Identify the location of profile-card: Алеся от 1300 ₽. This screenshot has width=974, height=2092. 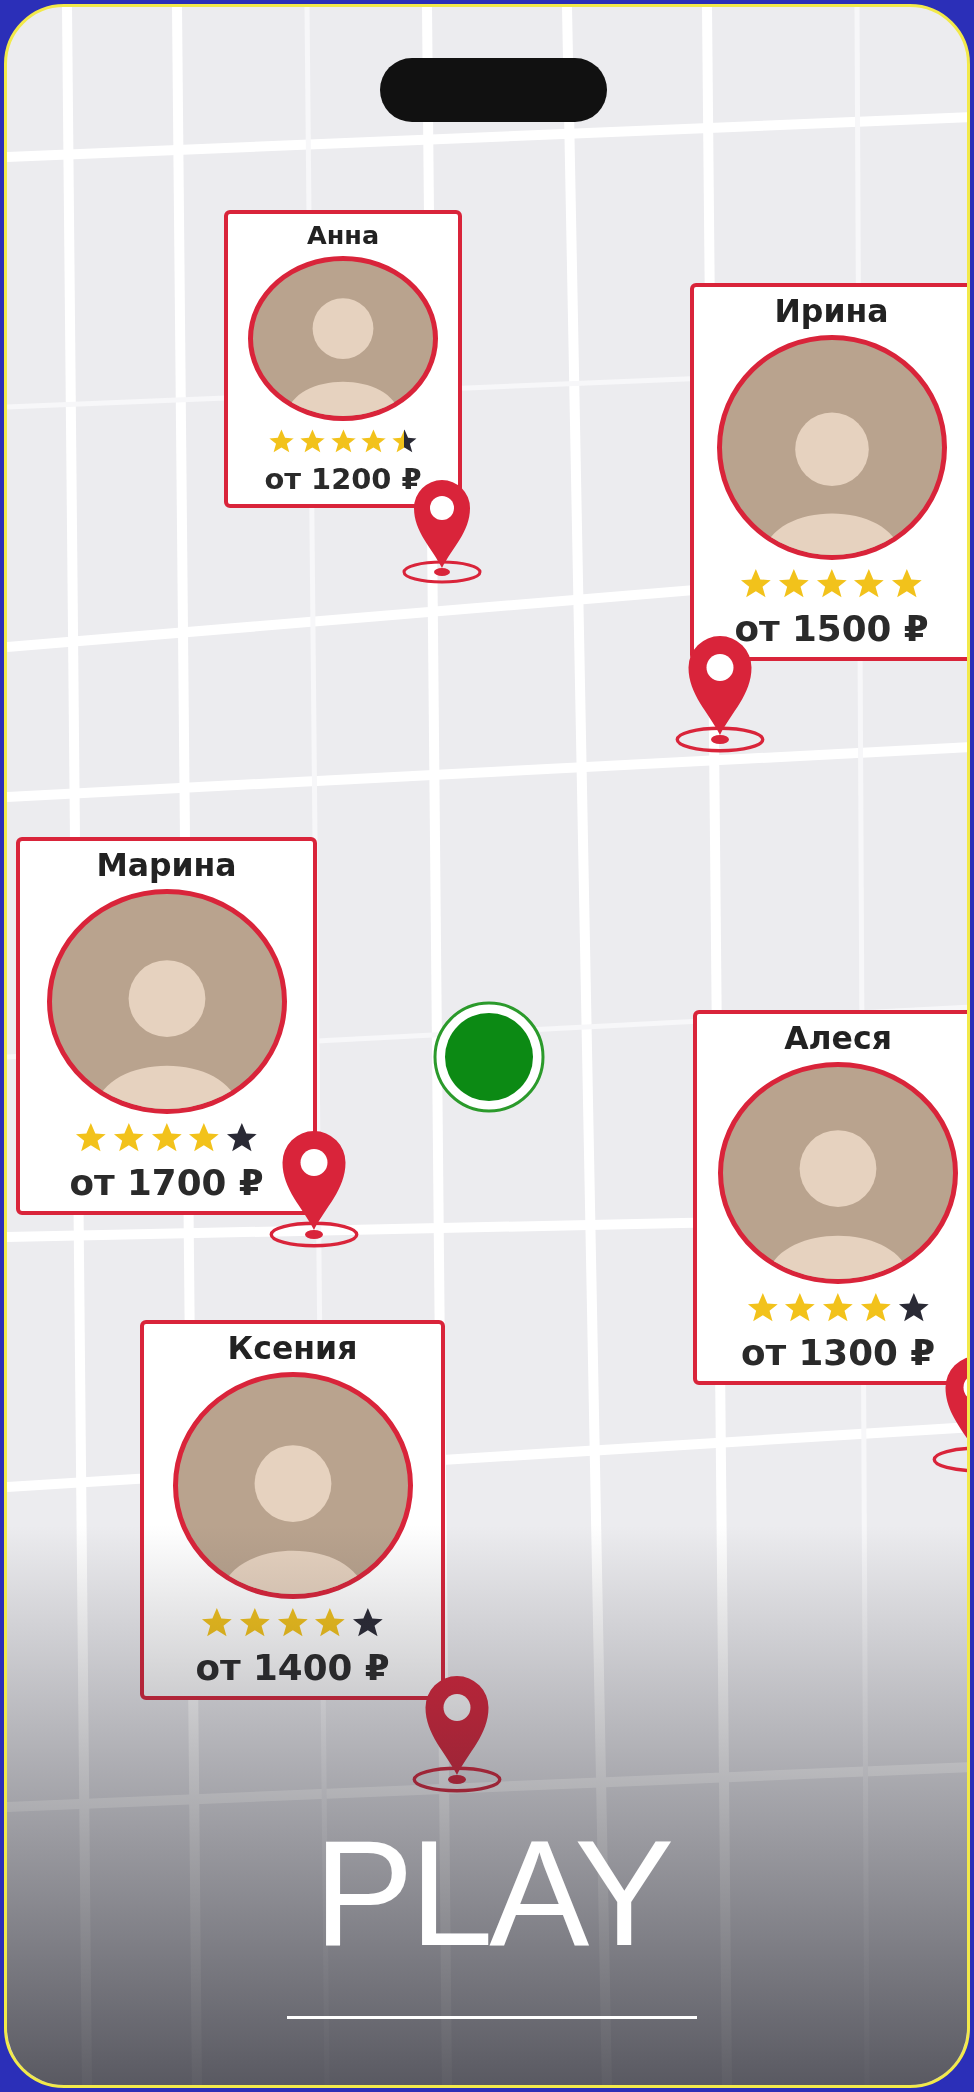
(830, 1197).